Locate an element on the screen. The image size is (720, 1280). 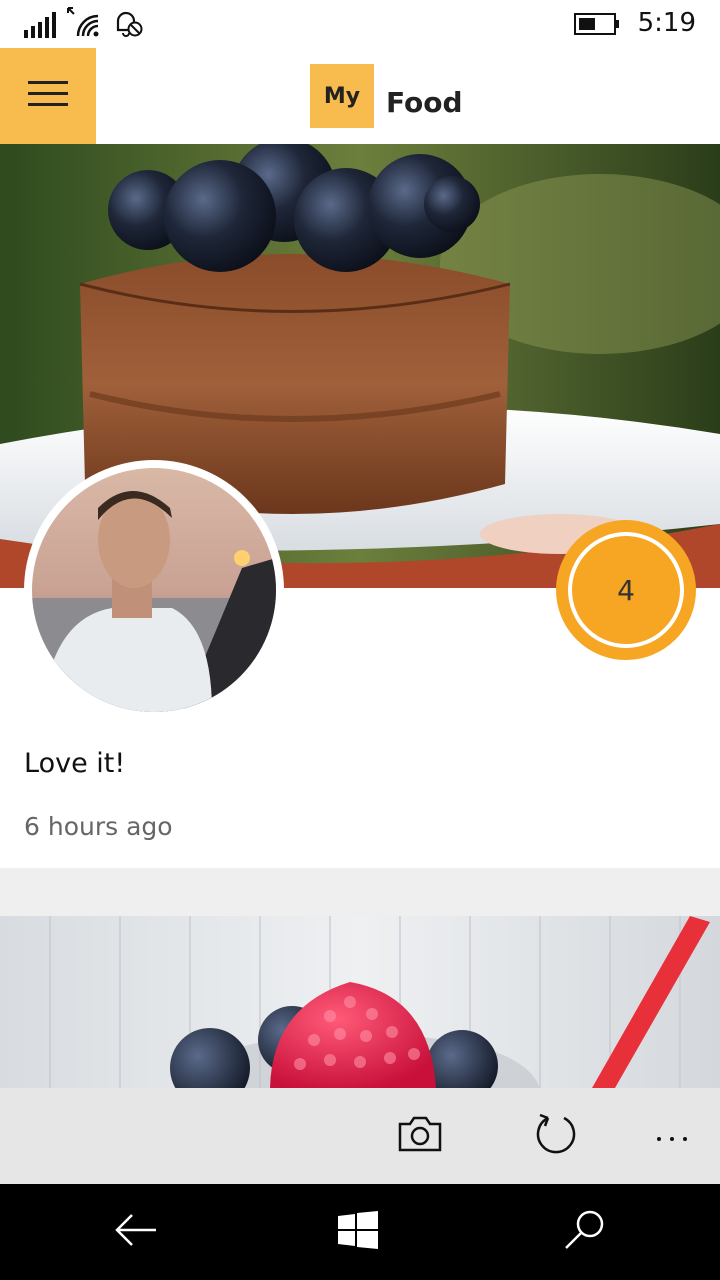
refresh-icon is located at coordinates (556, 1136).